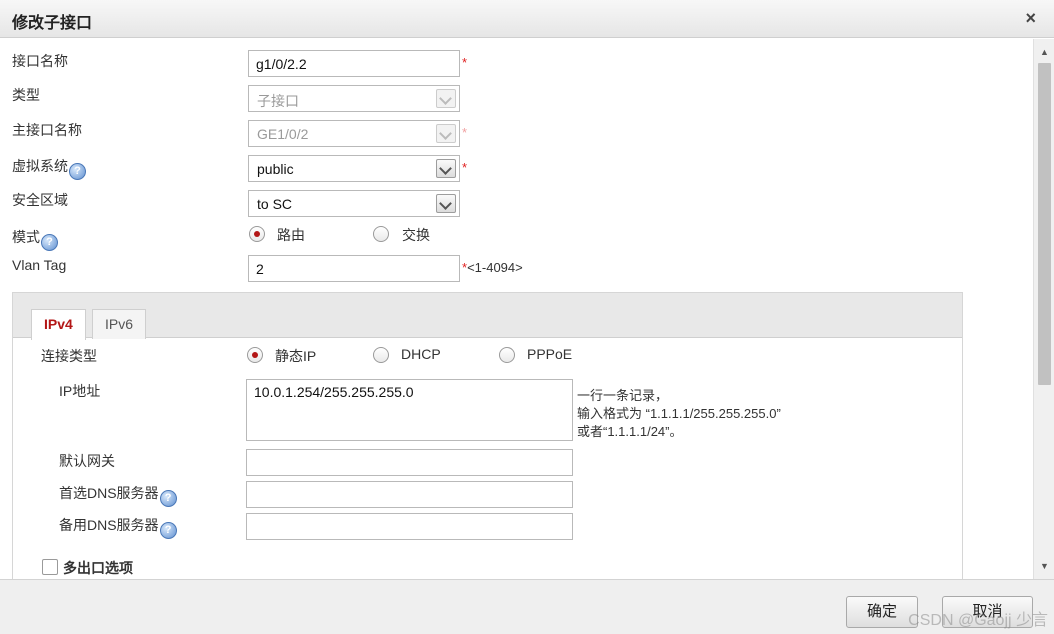 The height and width of the screenshot is (634, 1054). Describe the element at coordinates (278, 101) in the screenshot. I see `type-select-value: 子接口` at that location.